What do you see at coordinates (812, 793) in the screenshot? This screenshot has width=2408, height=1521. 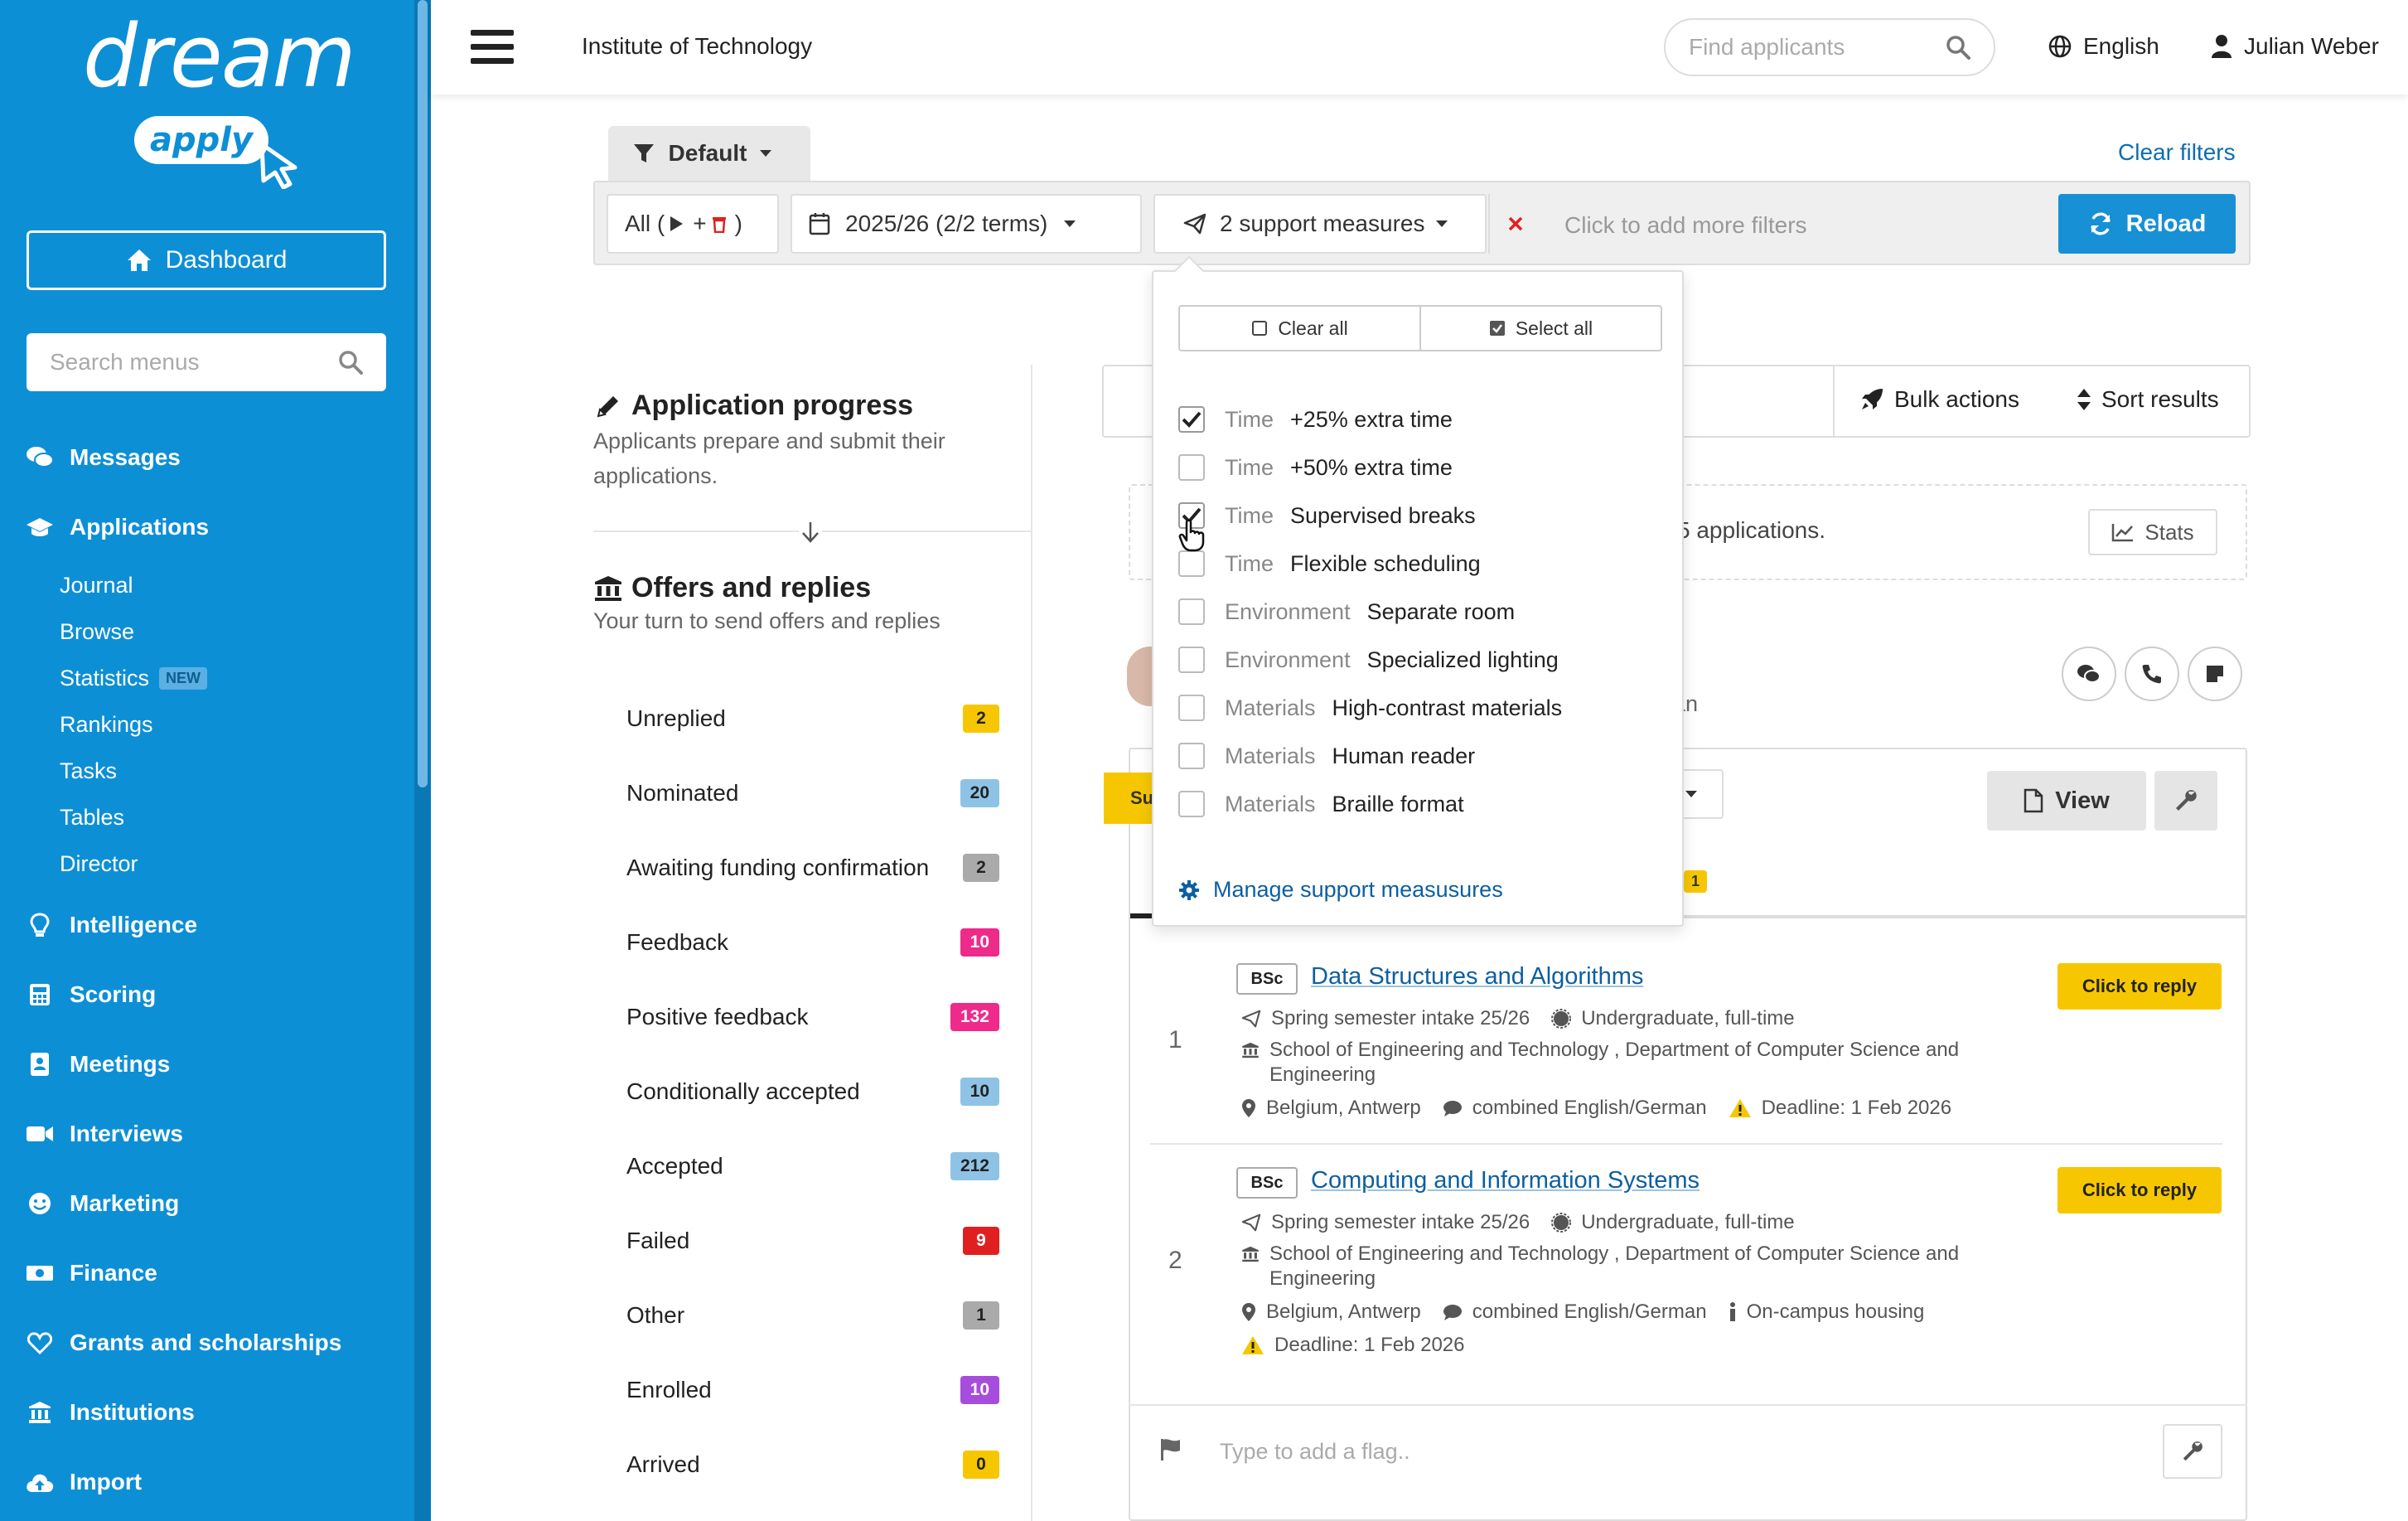 I see `status-row: Nominated 20` at bounding box center [812, 793].